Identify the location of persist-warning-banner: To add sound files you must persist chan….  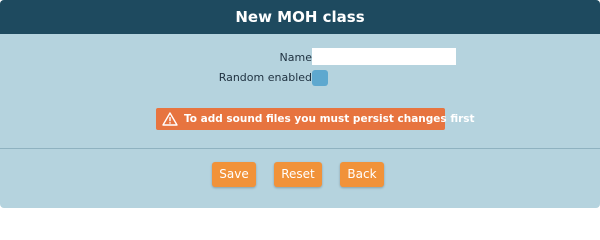
(315, 119).